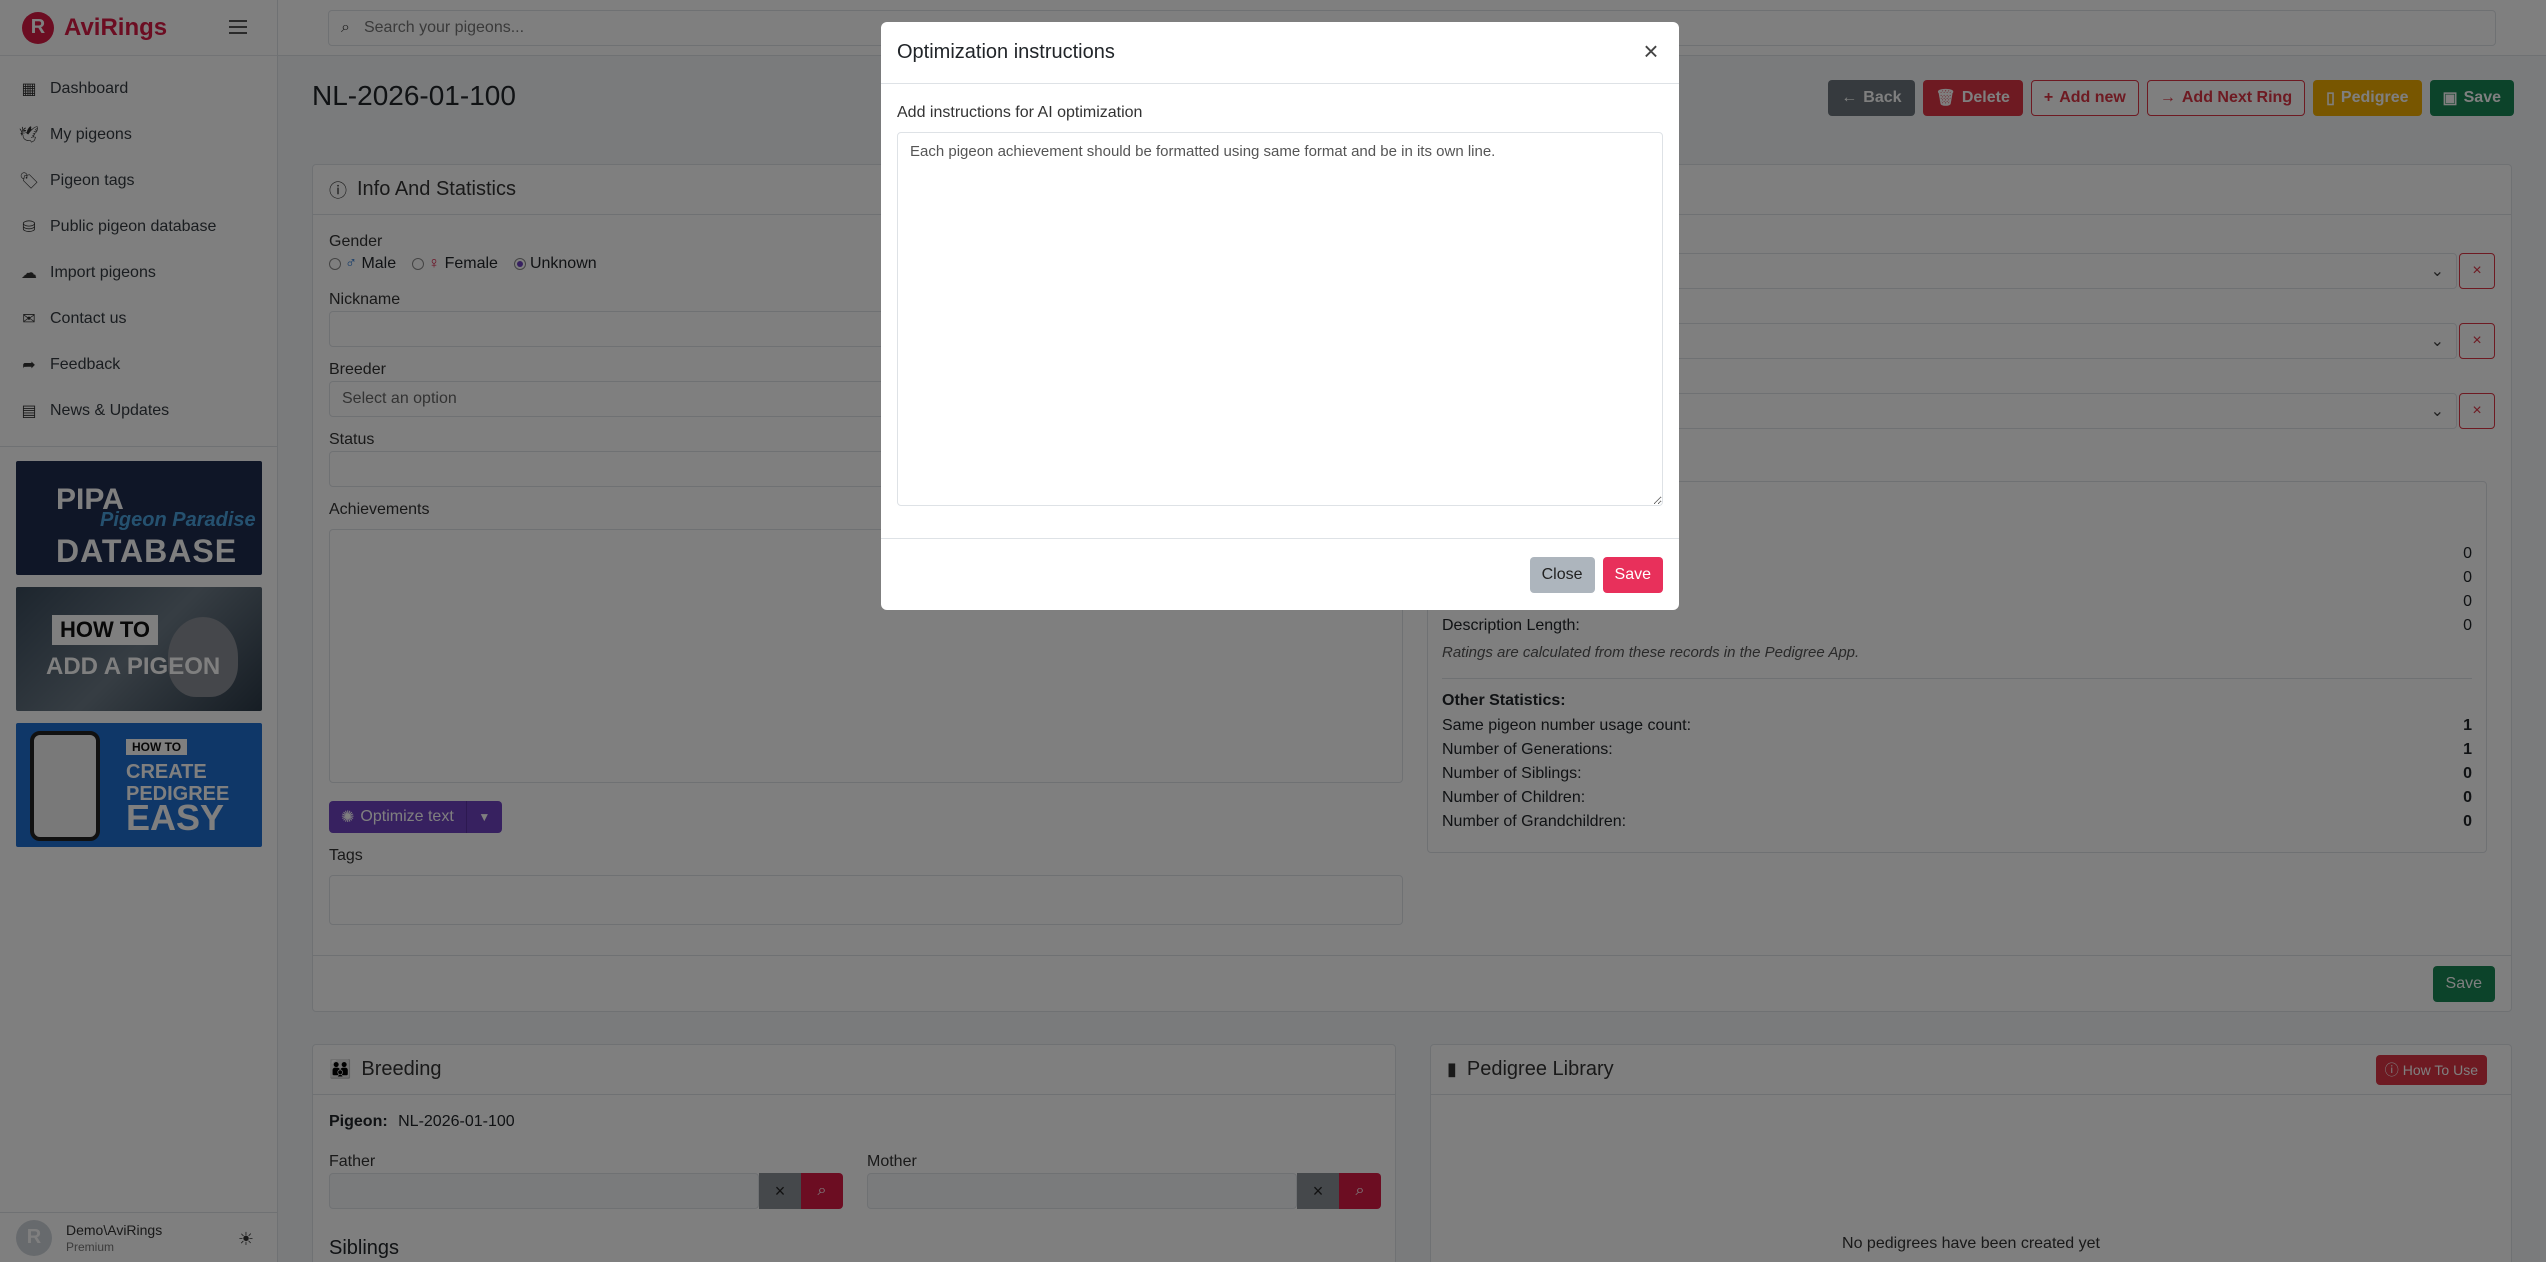 This screenshot has height=1262, width=2546. I want to click on modal-title: Optimization instructions, so click(1006, 52).